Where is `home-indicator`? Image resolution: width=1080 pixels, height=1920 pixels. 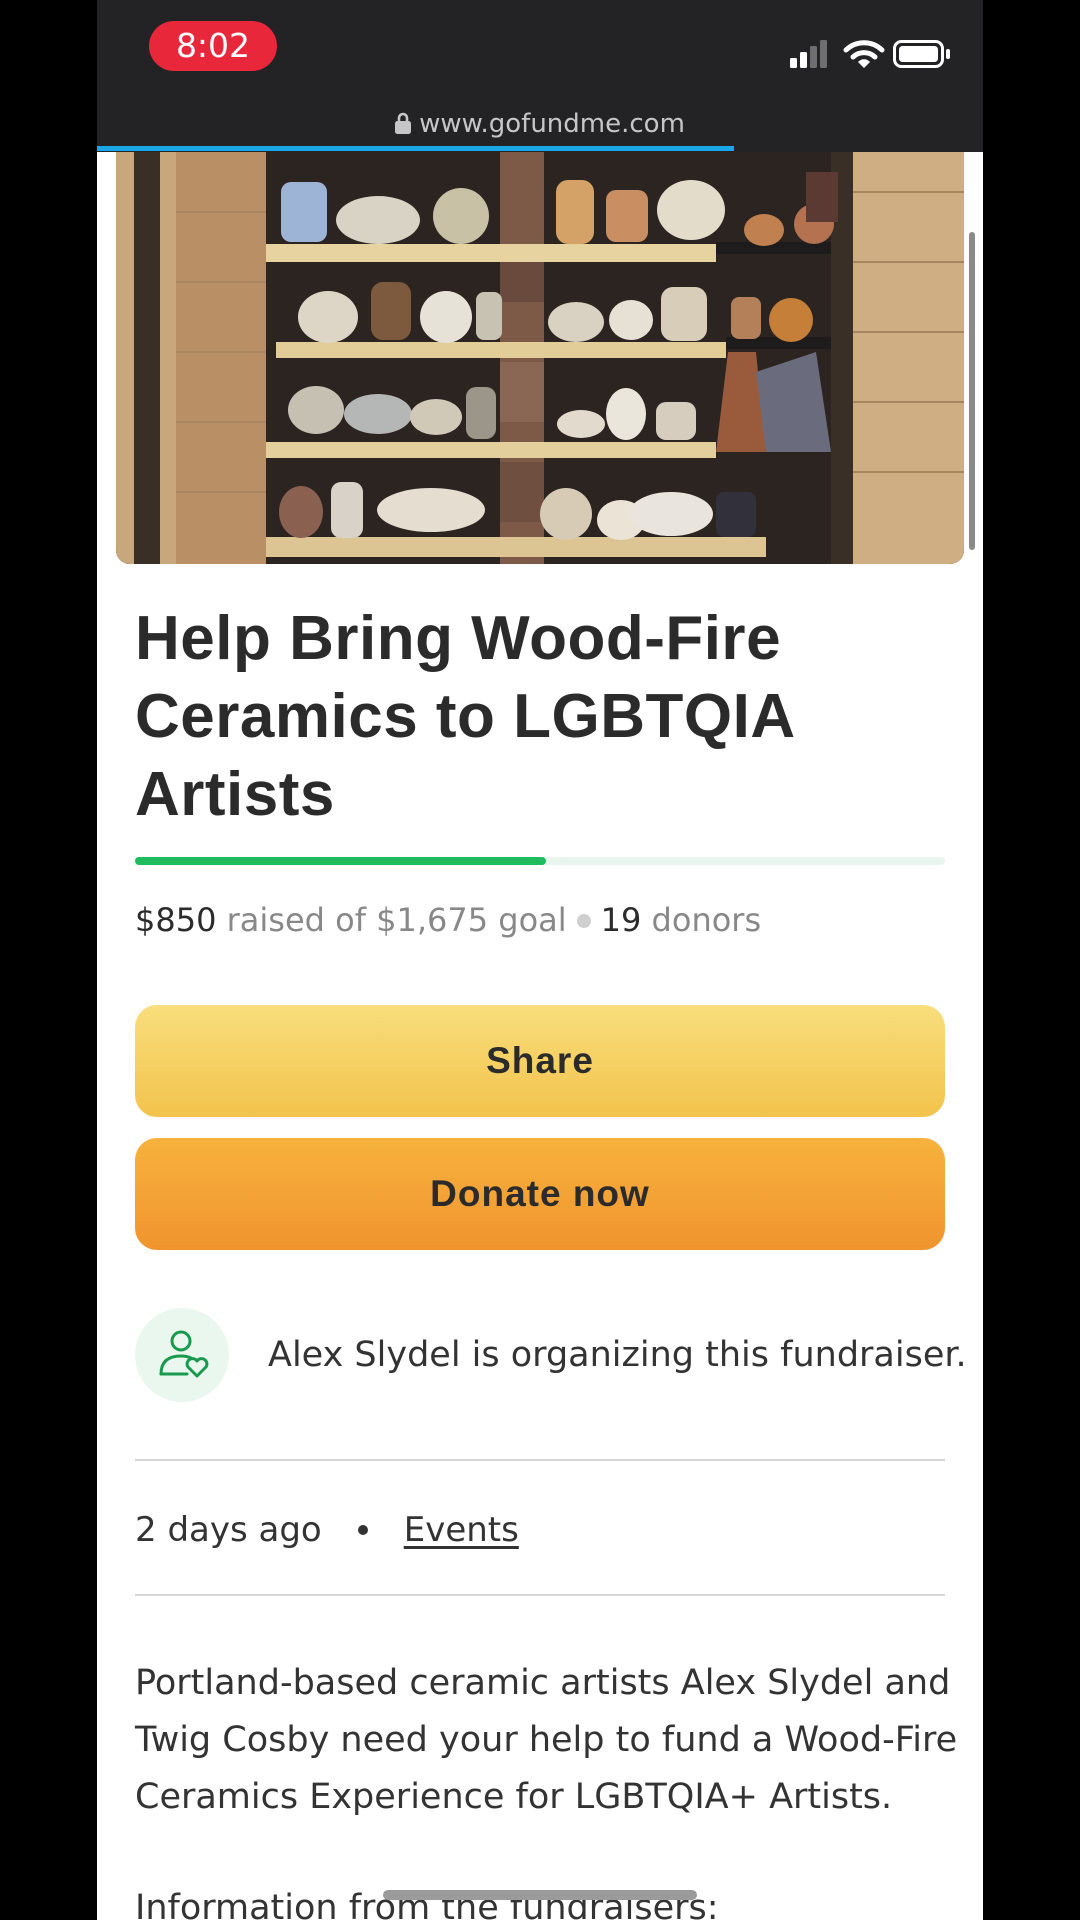
home-indicator is located at coordinates (540, 1895).